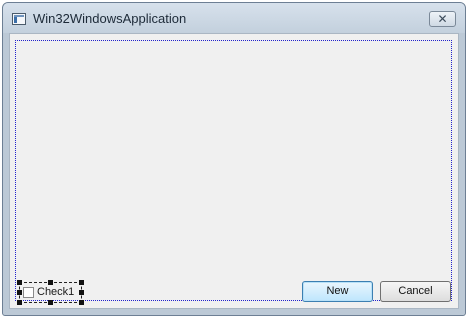  What do you see at coordinates (50, 302) in the screenshot?
I see `resize-handle-bottom-center` at bounding box center [50, 302].